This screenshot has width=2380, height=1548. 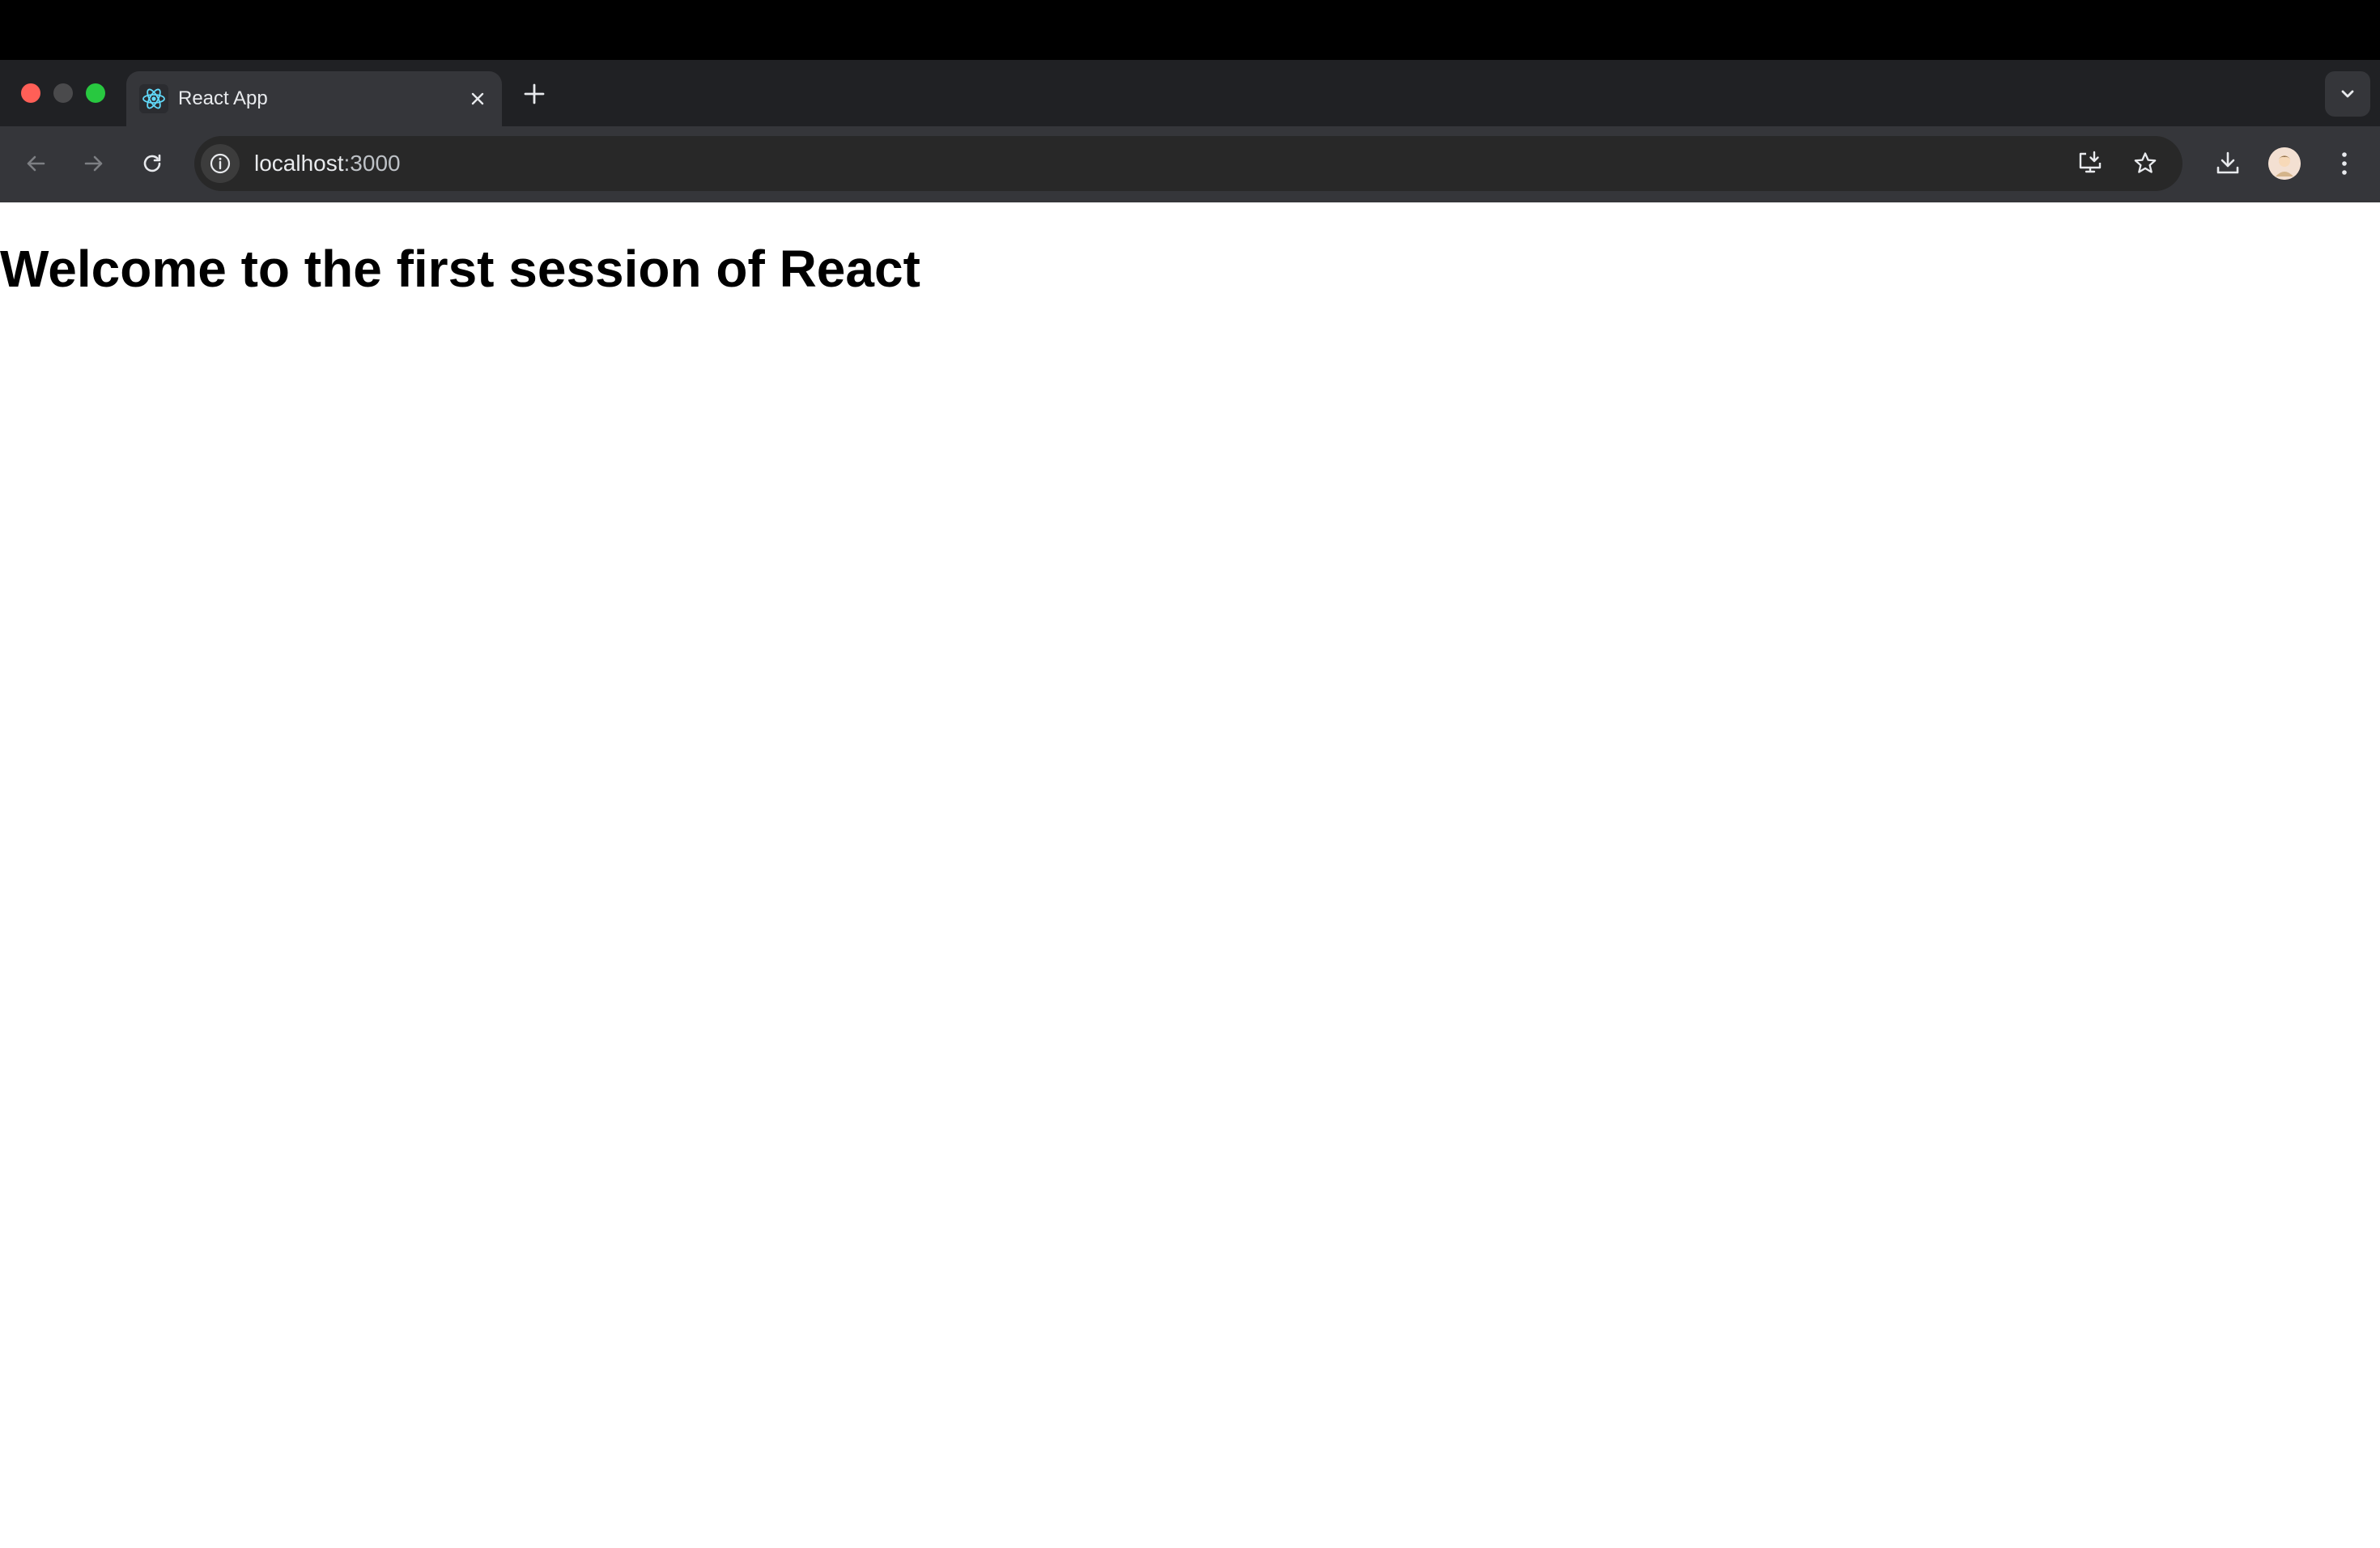 What do you see at coordinates (478, 99) in the screenshot?
I see `tab-close-icon` at bounding box center [478, 99].